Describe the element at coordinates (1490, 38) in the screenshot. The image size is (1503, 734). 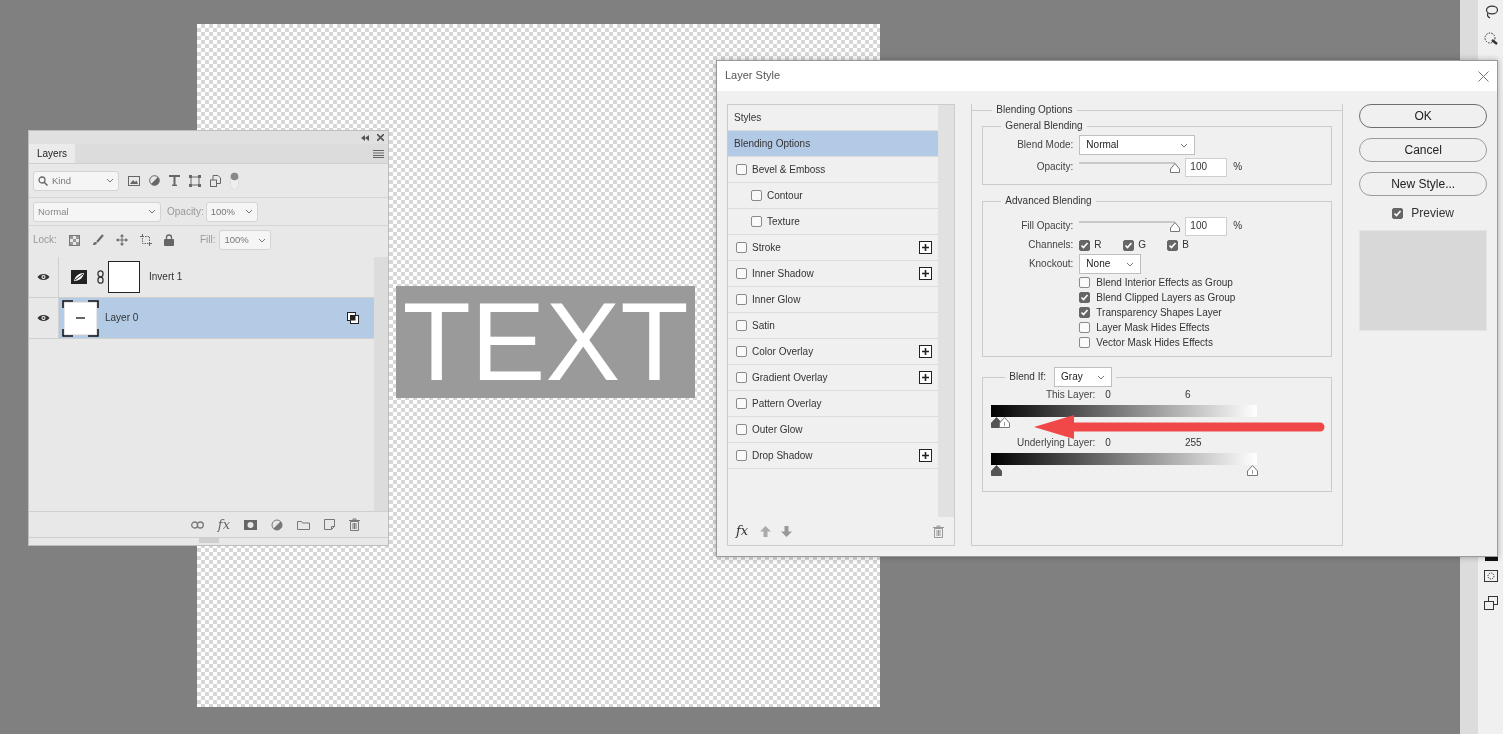
I see `quick-selection-icon` at that location.